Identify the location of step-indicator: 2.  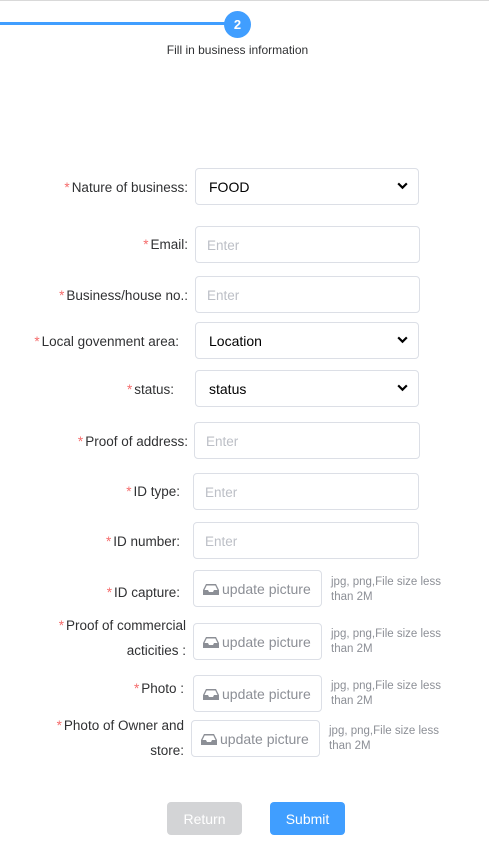
(237, 24).